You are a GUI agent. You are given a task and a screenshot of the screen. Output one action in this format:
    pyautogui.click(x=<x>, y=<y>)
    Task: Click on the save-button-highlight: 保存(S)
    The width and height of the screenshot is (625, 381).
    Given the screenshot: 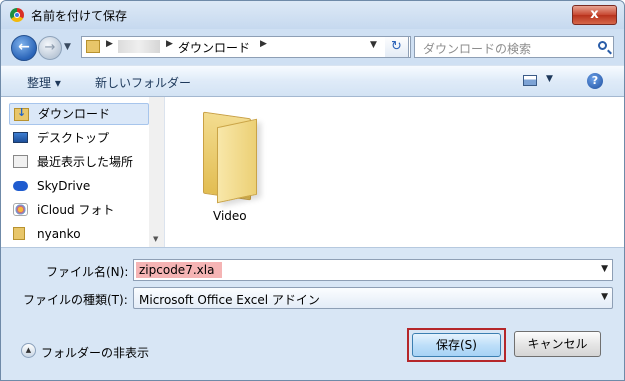 What is the action you would take?
    pyautogui.click(x=456, y=345)
    